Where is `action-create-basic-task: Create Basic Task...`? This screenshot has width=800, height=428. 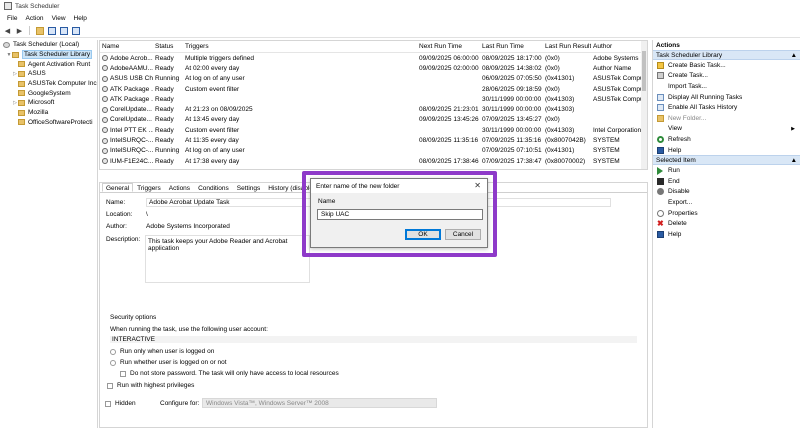
action-create-basic-task: Create Basic Task... is located at coordinates (726, 65).